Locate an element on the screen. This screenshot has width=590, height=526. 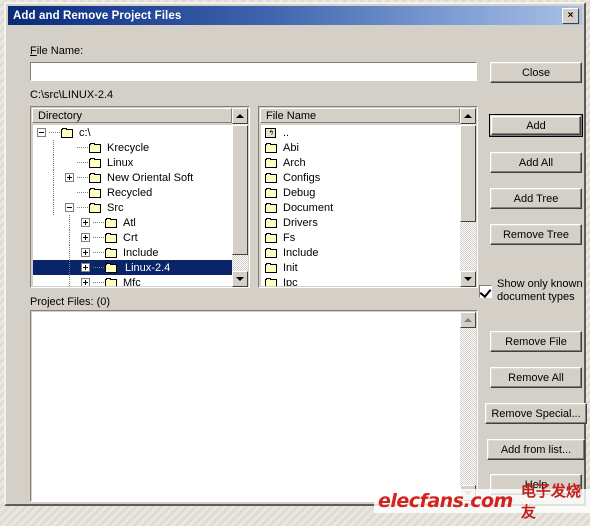
project-scroll-up-button is located at coordinates (468, 320).